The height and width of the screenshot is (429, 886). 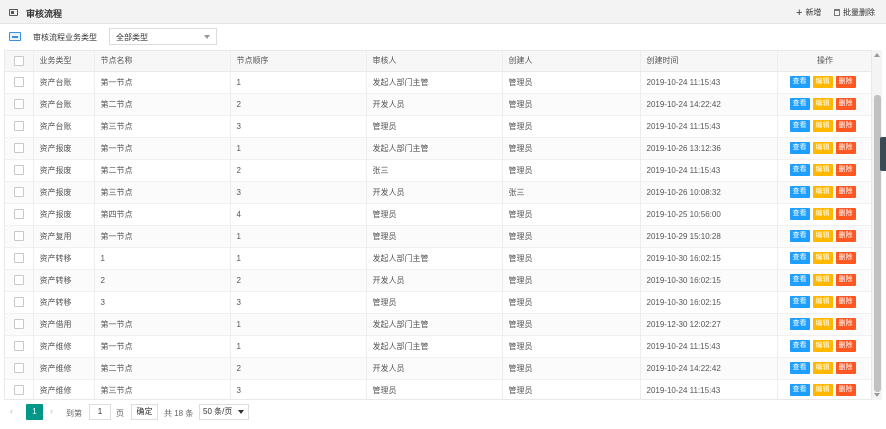 What do you see at coordinates (434, 389) in the screenshot?
I see `reviewer-cell: 管理员` at bounding box center [434, 389].